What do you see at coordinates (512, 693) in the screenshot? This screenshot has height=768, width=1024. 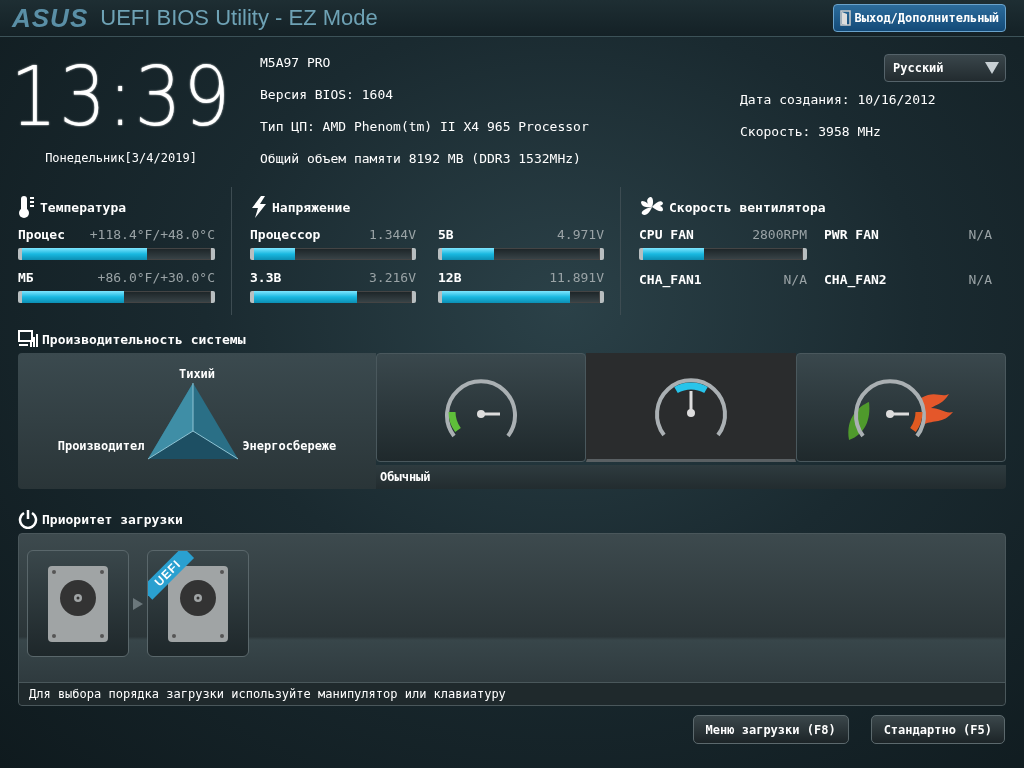 I see `hint-text: Для выбора порядка загрузки используйте манипулятор или клавиатуру` at bounding box center [512, 693].